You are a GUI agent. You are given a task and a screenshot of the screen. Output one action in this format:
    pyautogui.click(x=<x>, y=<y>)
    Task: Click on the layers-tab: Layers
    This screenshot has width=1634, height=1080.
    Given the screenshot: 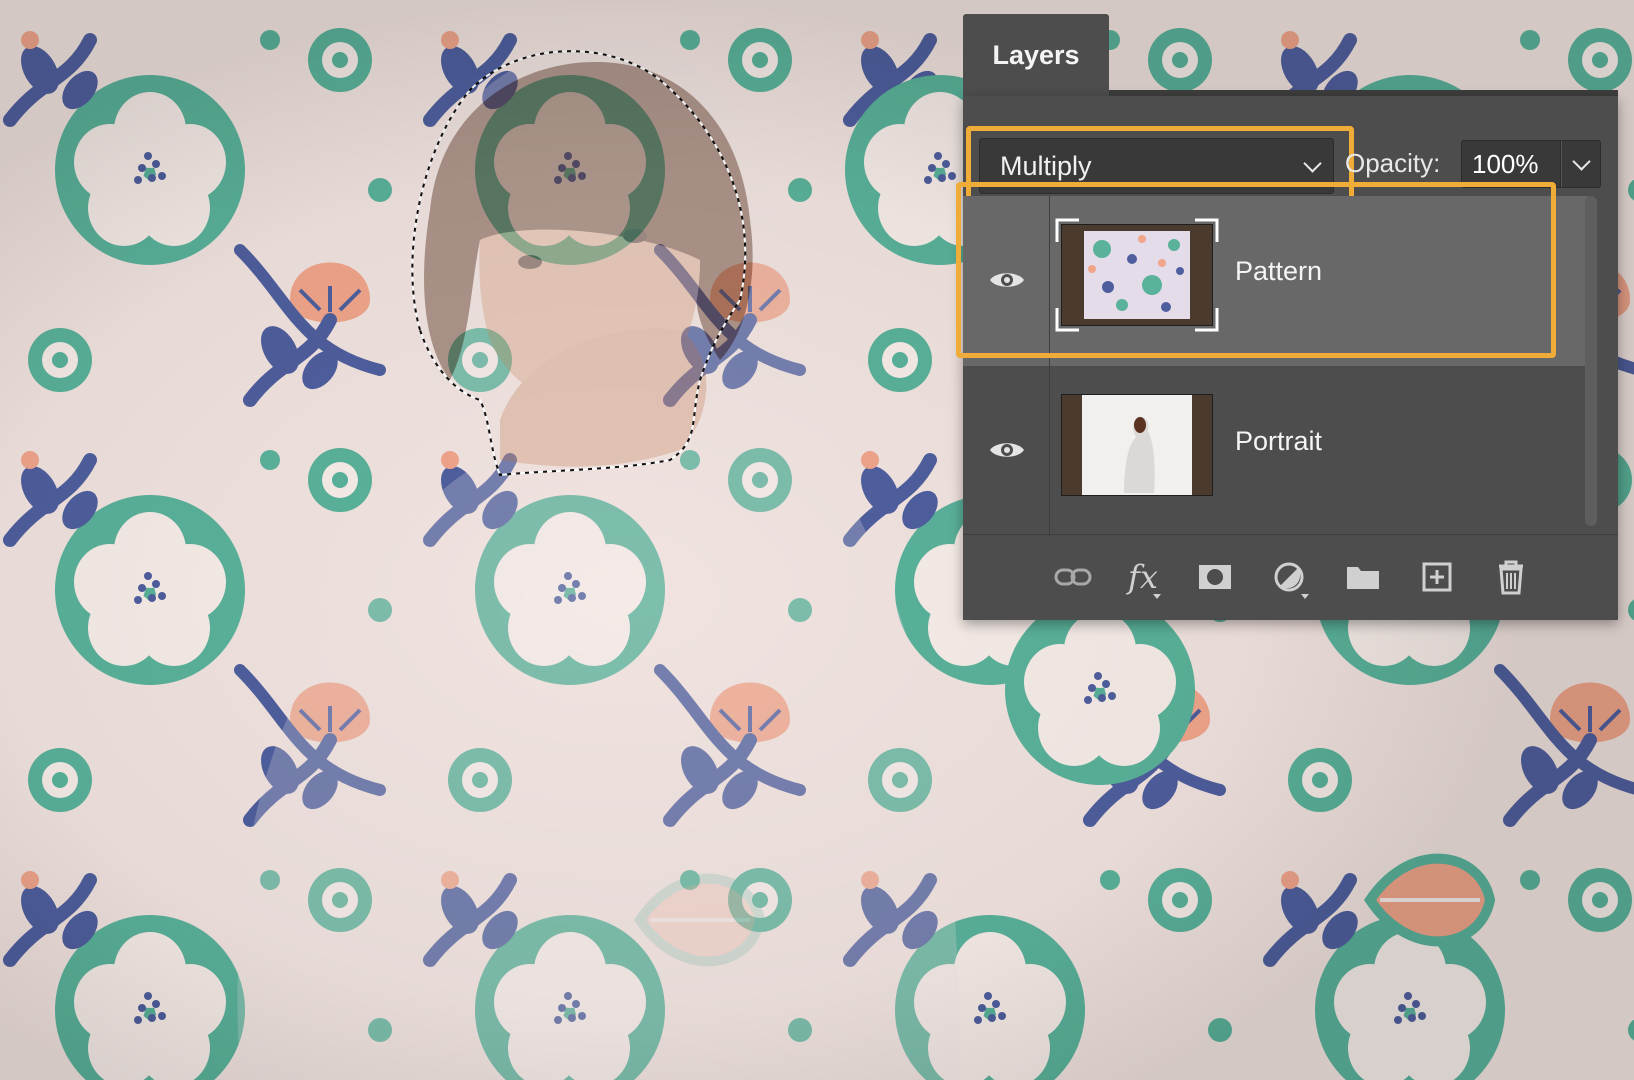 What is the action you would take?
    pyautogui.click(x=1036, y=55)
    